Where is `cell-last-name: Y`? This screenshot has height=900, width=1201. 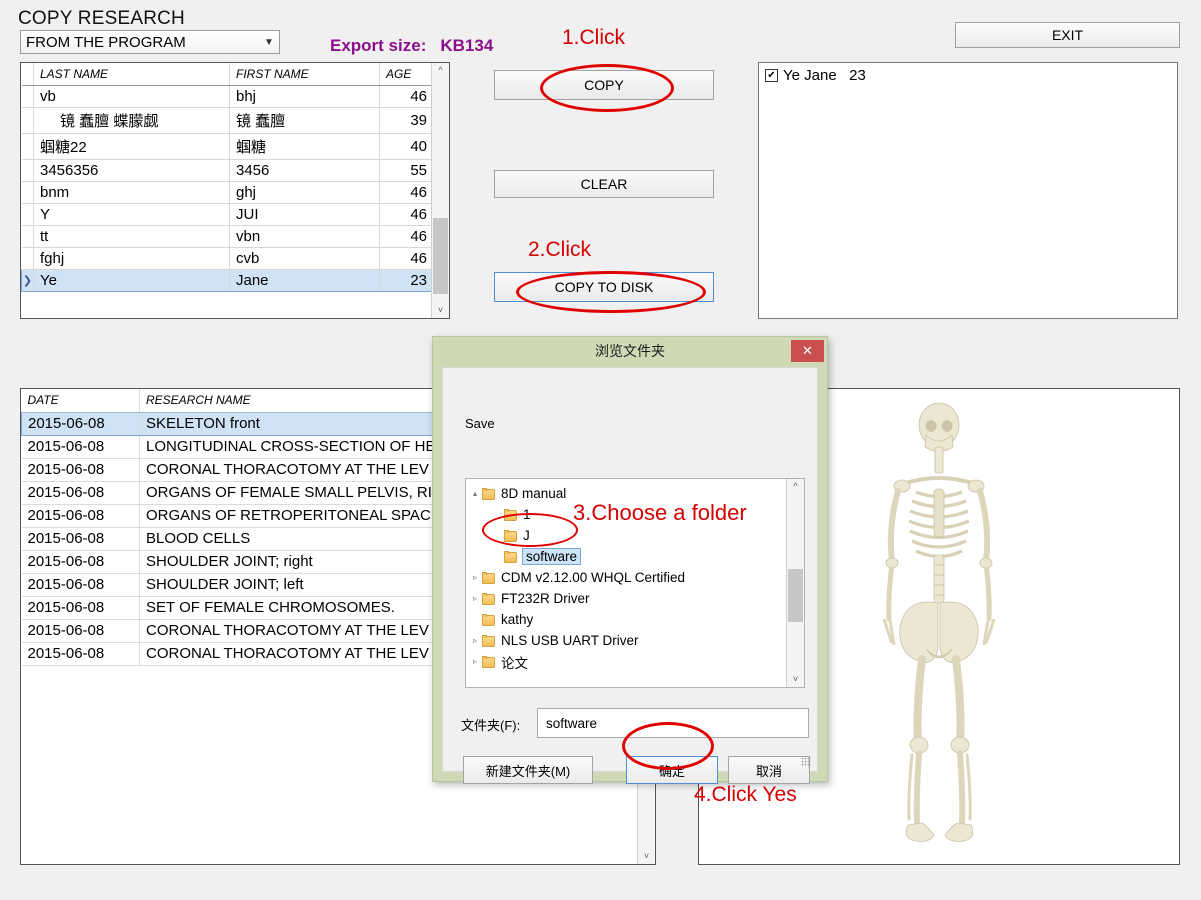 cell-last-name: Y is located at coordinates (131, 214).